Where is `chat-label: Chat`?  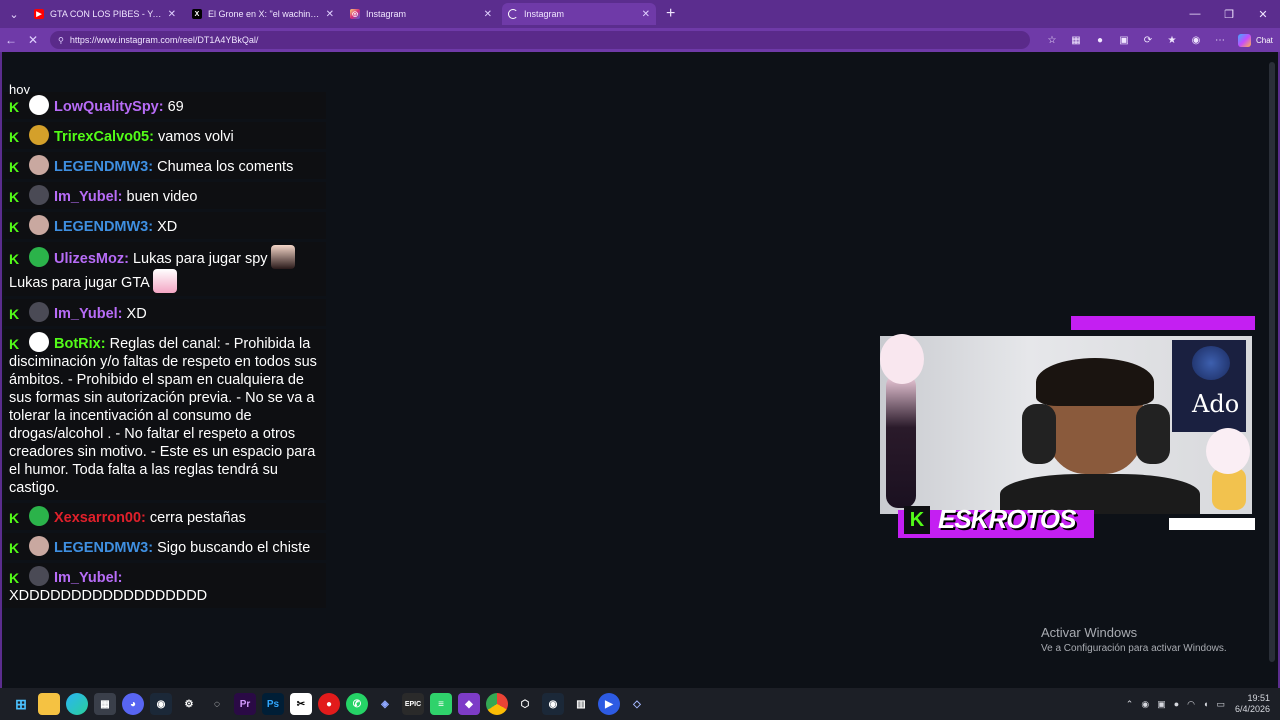
chat-label: Chat is located at coordinates (1264, 40).